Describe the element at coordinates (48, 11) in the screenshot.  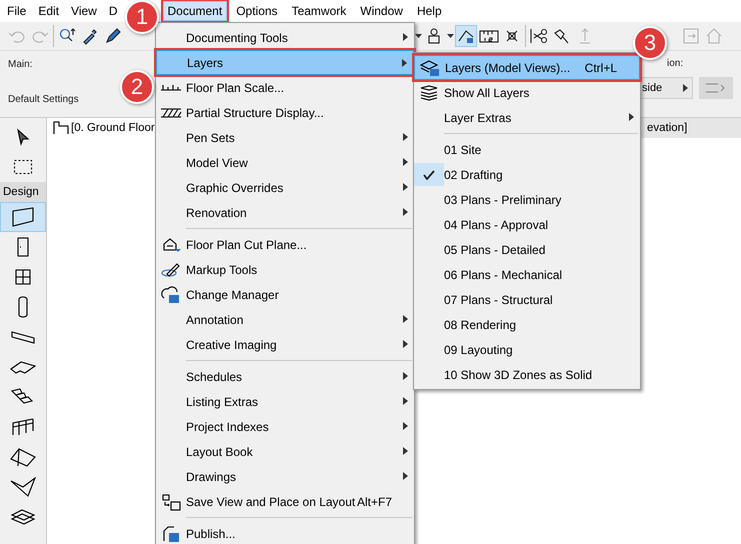
I see `menu-bar-item: Edit` at that location.